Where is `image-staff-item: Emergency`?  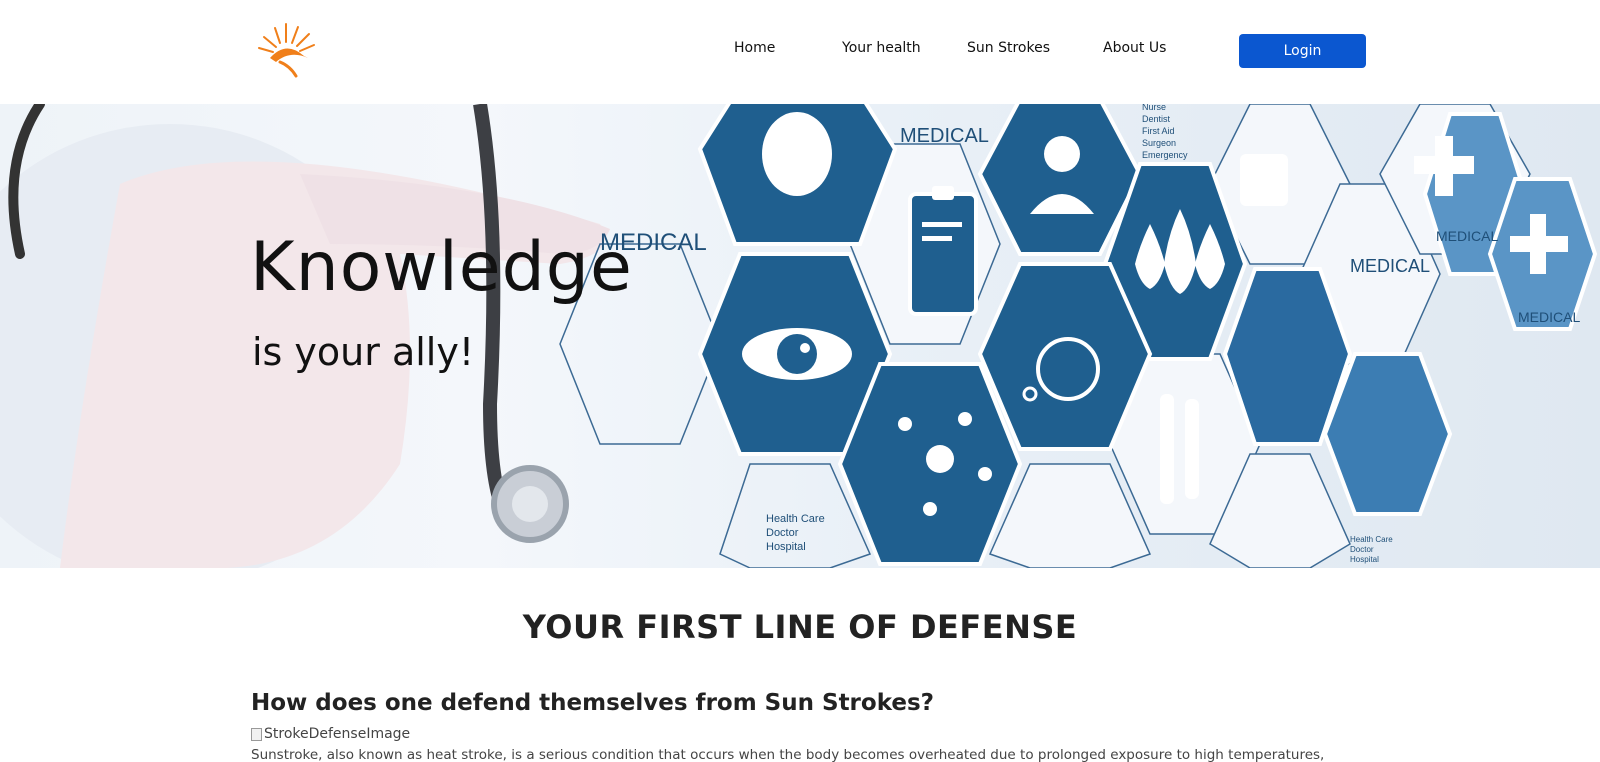
image-staff-item: Emergency is located at coordinates (1165, 155).